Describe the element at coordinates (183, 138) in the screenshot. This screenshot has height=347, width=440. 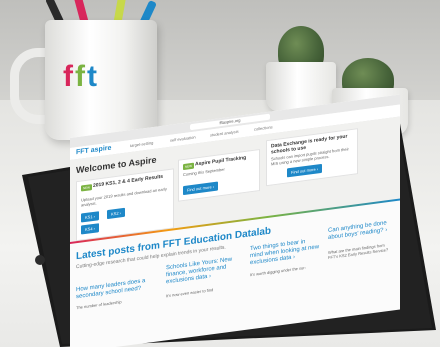
I see `nav-link: self evaluation` at that location.